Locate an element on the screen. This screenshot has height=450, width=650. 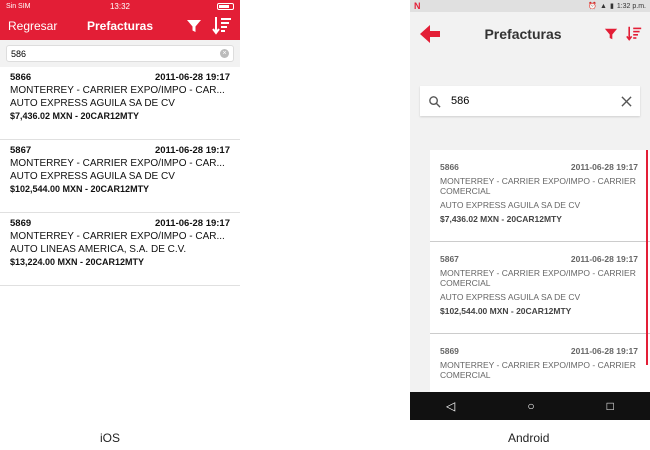
item-client: AUTO LINEAS AMERICA, S.A. DE C.V. is located at coordinates (98, 249).